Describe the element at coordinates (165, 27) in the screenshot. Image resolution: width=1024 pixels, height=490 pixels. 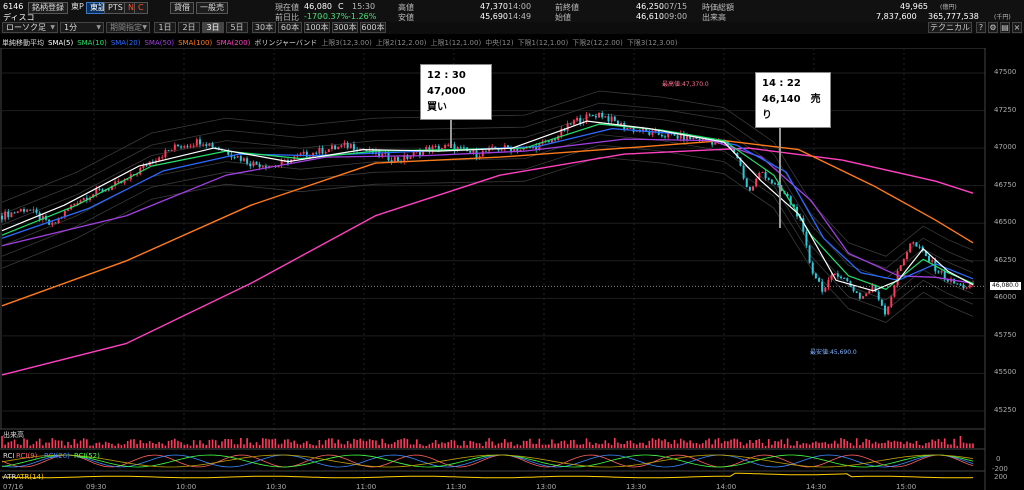
I see `range-1day: 1日` at that location.